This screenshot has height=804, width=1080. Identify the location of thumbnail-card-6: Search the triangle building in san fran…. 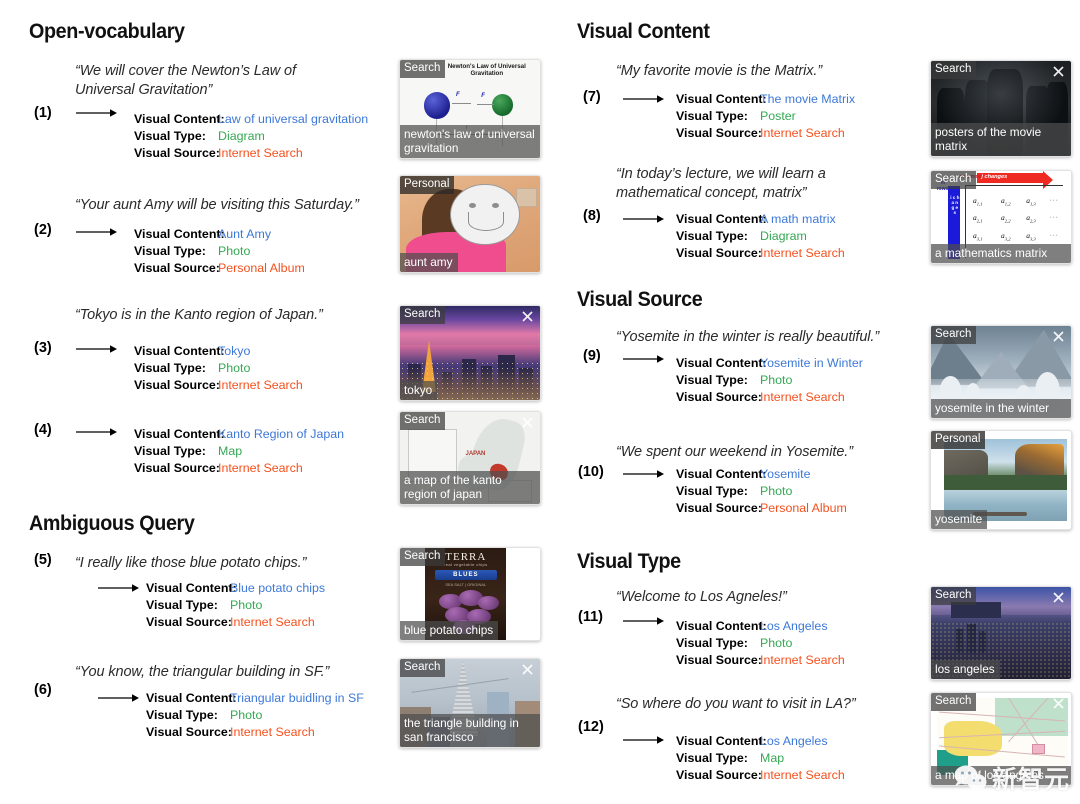
(470, 703).